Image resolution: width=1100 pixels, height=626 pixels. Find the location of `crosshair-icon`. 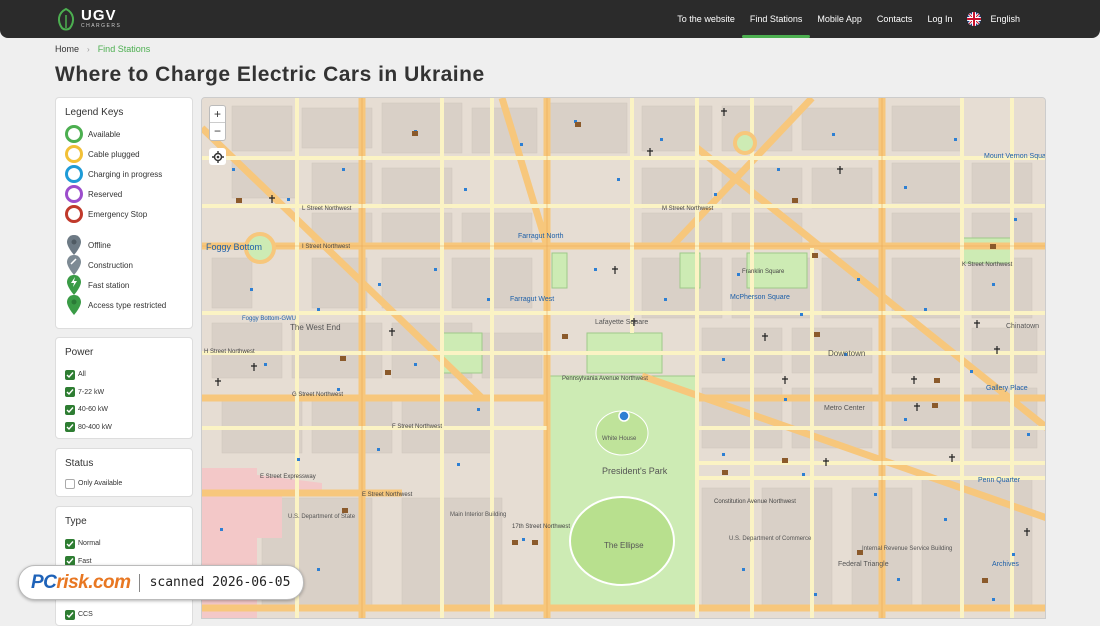

crosshair-icon is located at coordinates (217, 156).